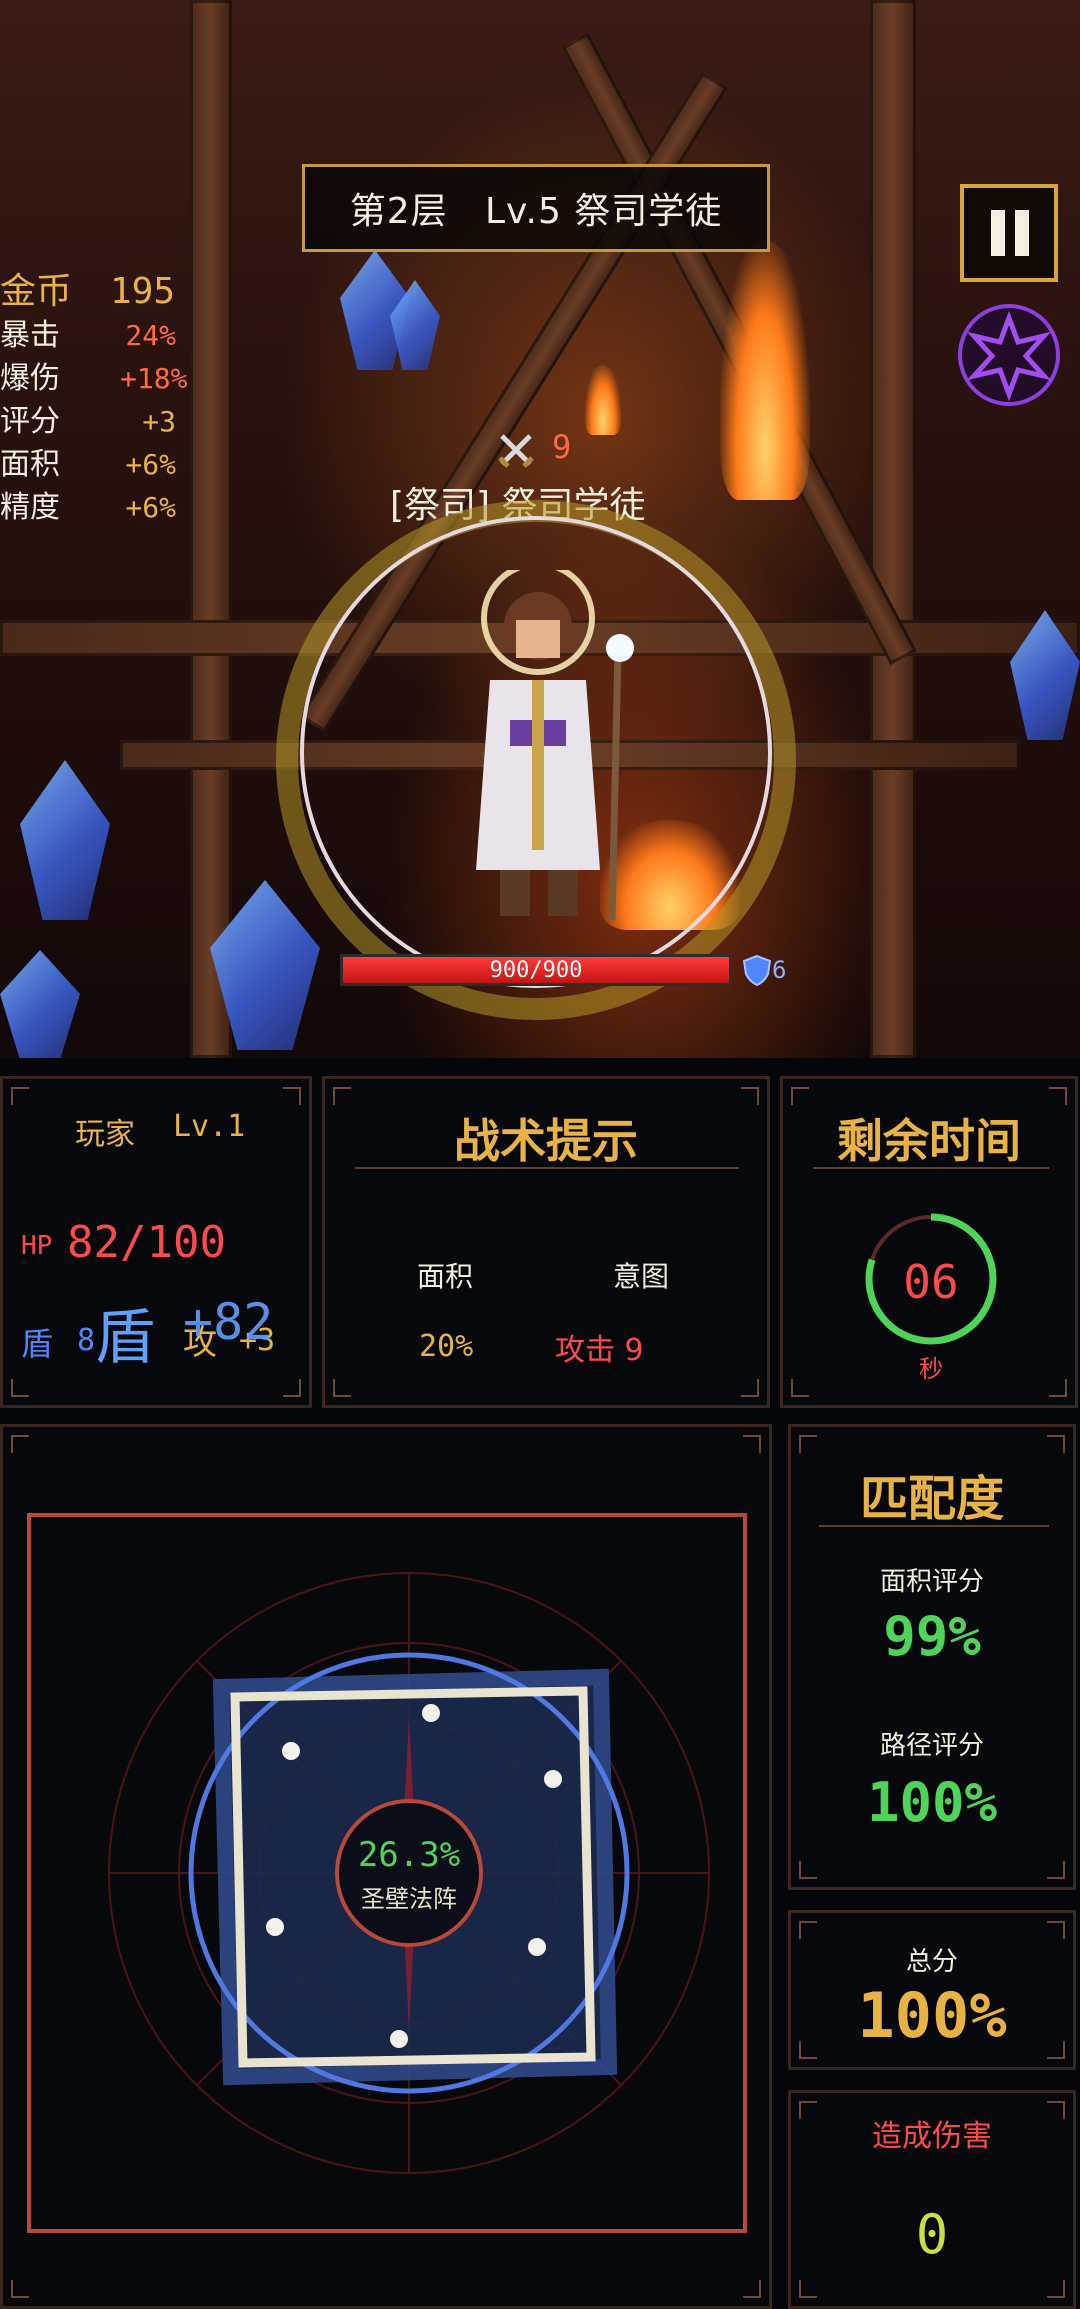  I want to click on gold-row: 金币 195, so click(100, 287).